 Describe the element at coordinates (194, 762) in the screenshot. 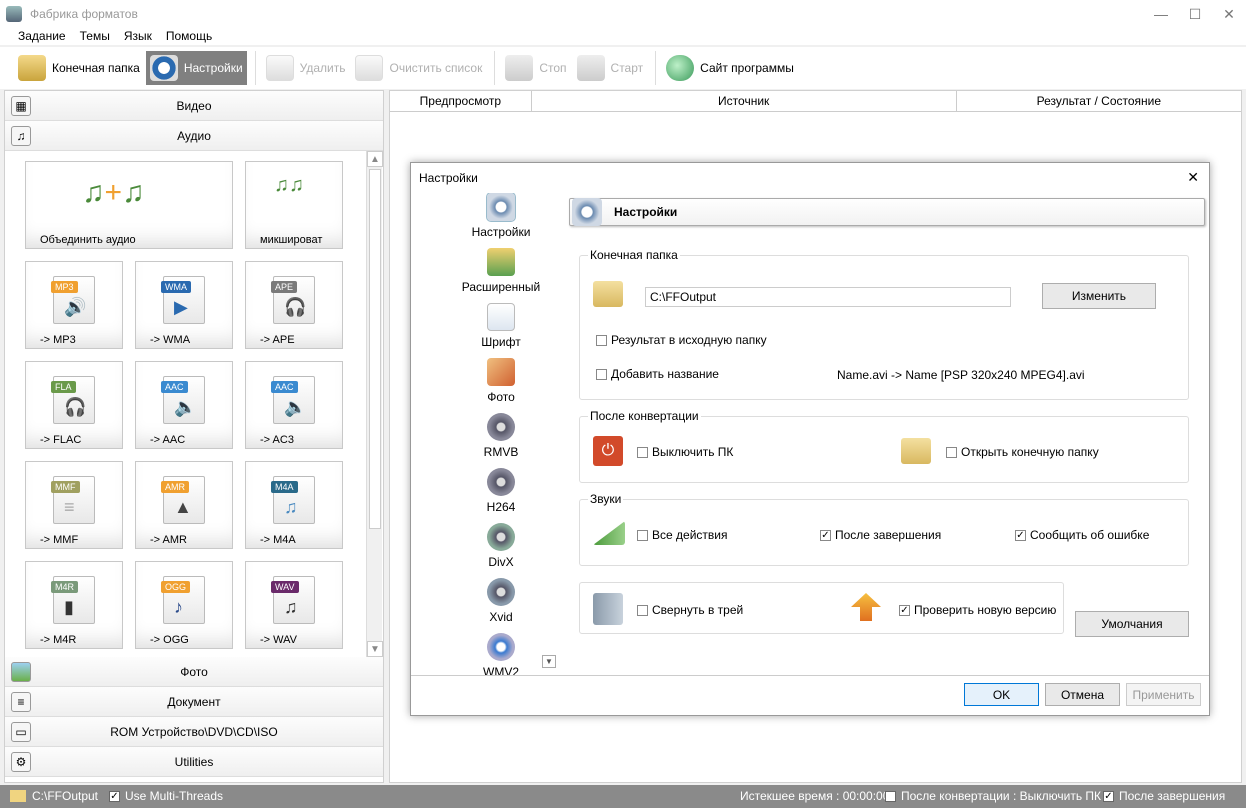

I see `category-utilities: ⚙ Utilities` at that location.